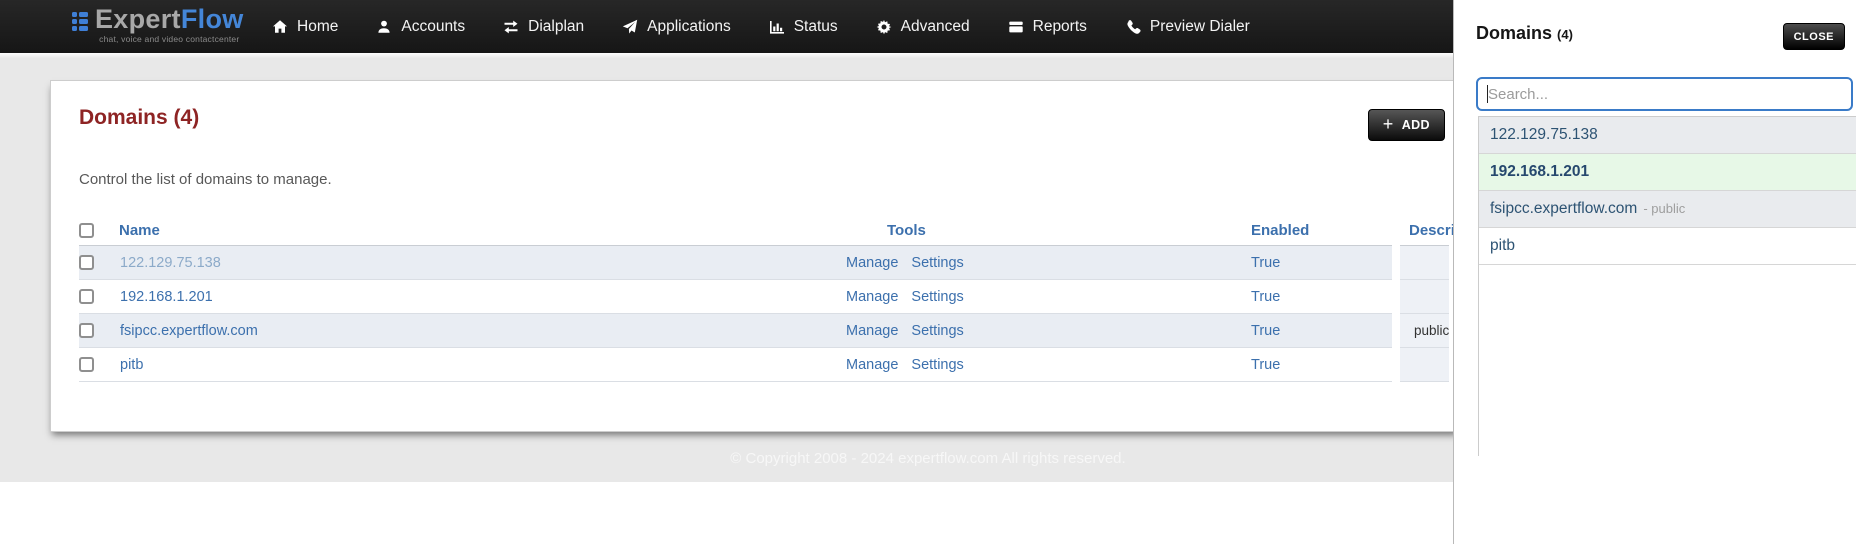 Image resolution: width=1856 pixels, height=544 pixels. What do you see at coordinates (1664, 94) in the screenshot?
I see `search-input` at bounding box center [1664, 94].